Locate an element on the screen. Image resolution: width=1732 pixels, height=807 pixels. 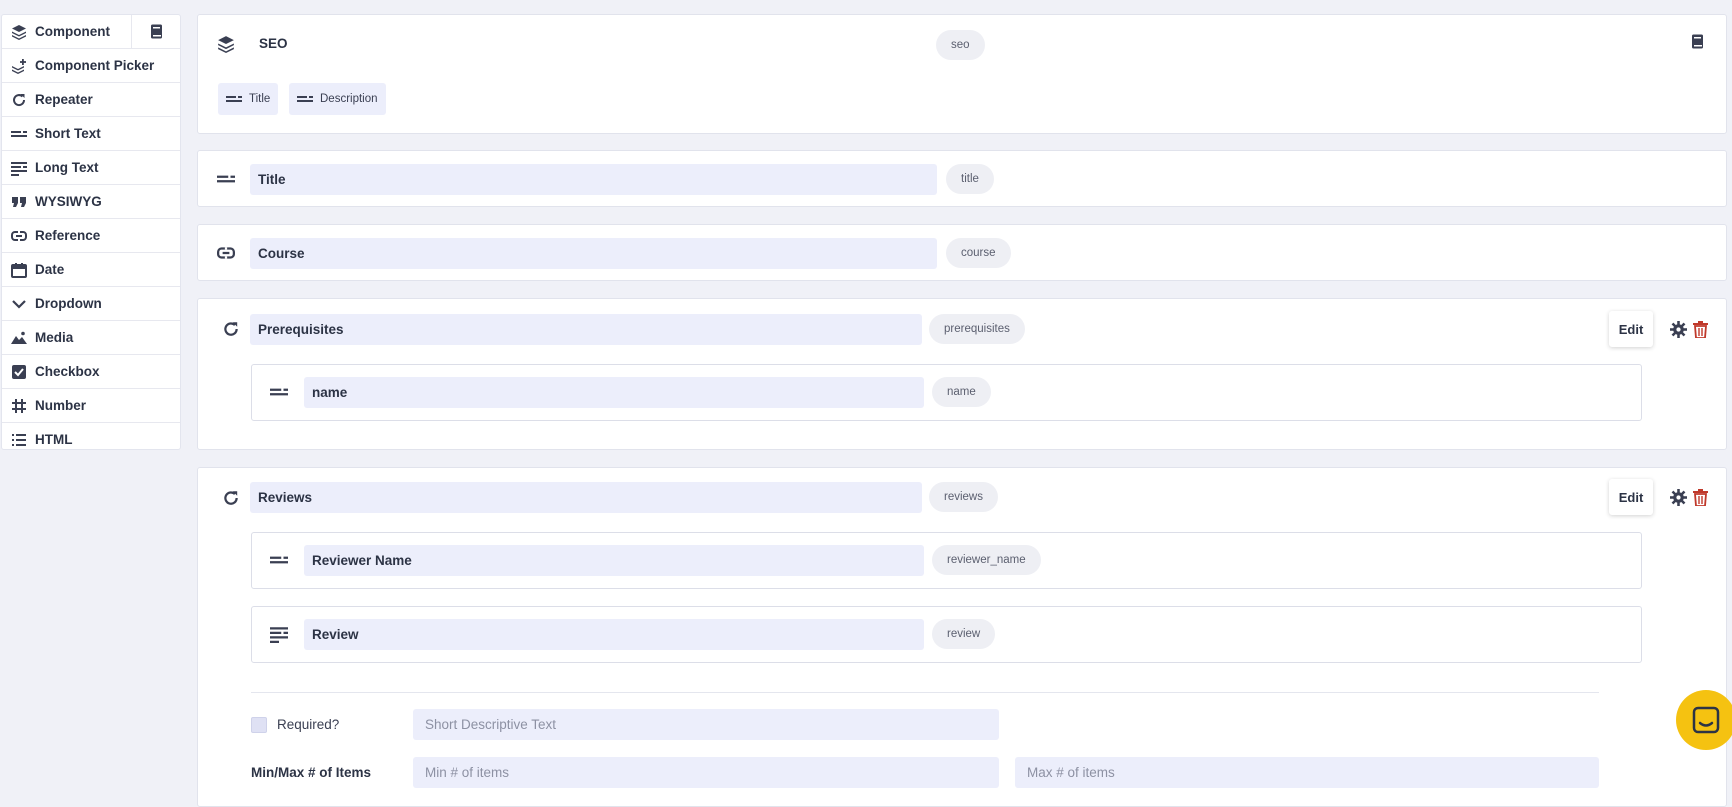
sidebar-item-label: Short Text is located at coordinates (68, 133).